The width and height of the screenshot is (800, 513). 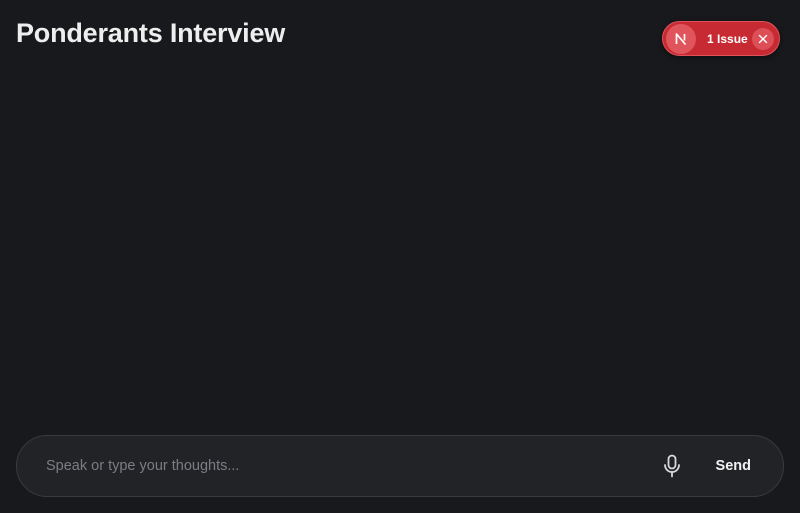 I want to click on message-composer: Send, so click(x=400, y=466).